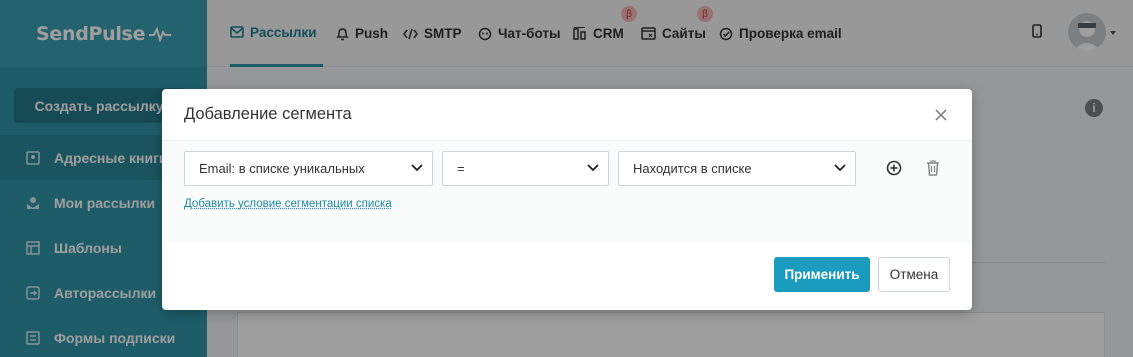 This screenshot has height=357, width=1133. I want to click on operator-select: =, so click(525, 168).